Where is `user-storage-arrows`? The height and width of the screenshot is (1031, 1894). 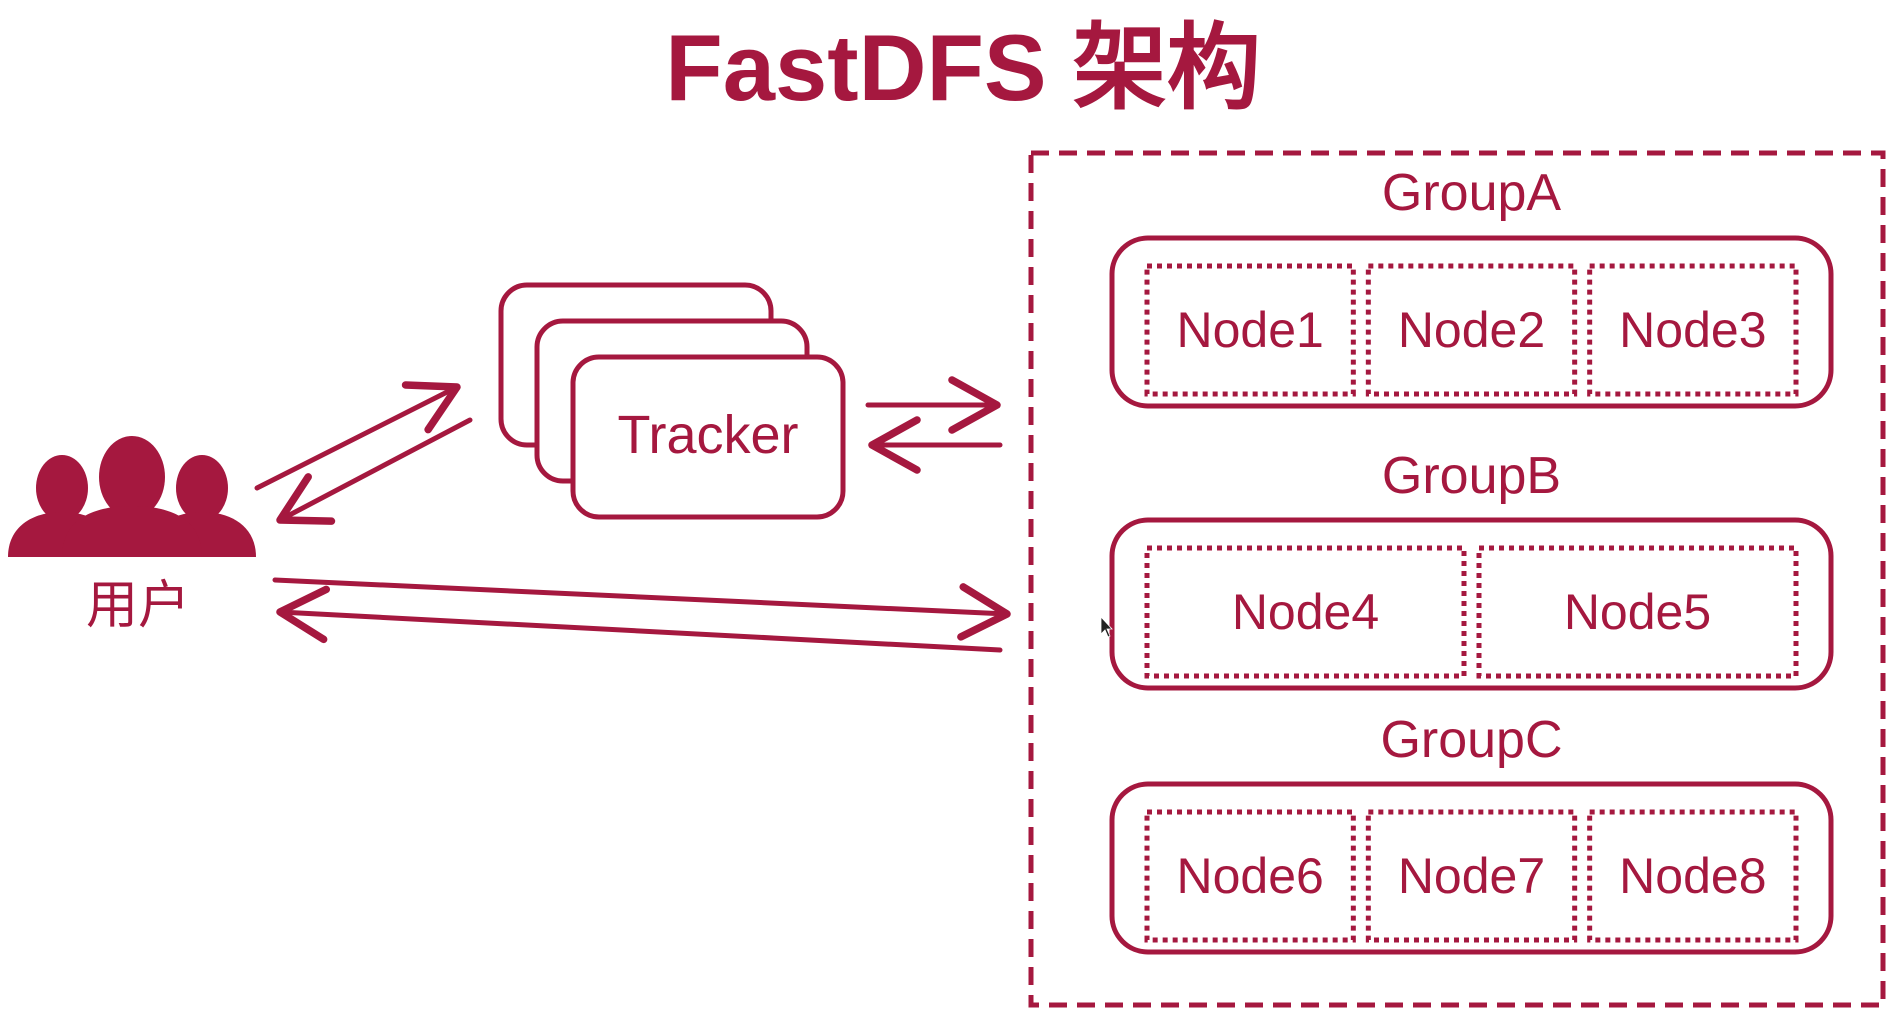
user-storage-arrows is located at coordinates (641, 615).